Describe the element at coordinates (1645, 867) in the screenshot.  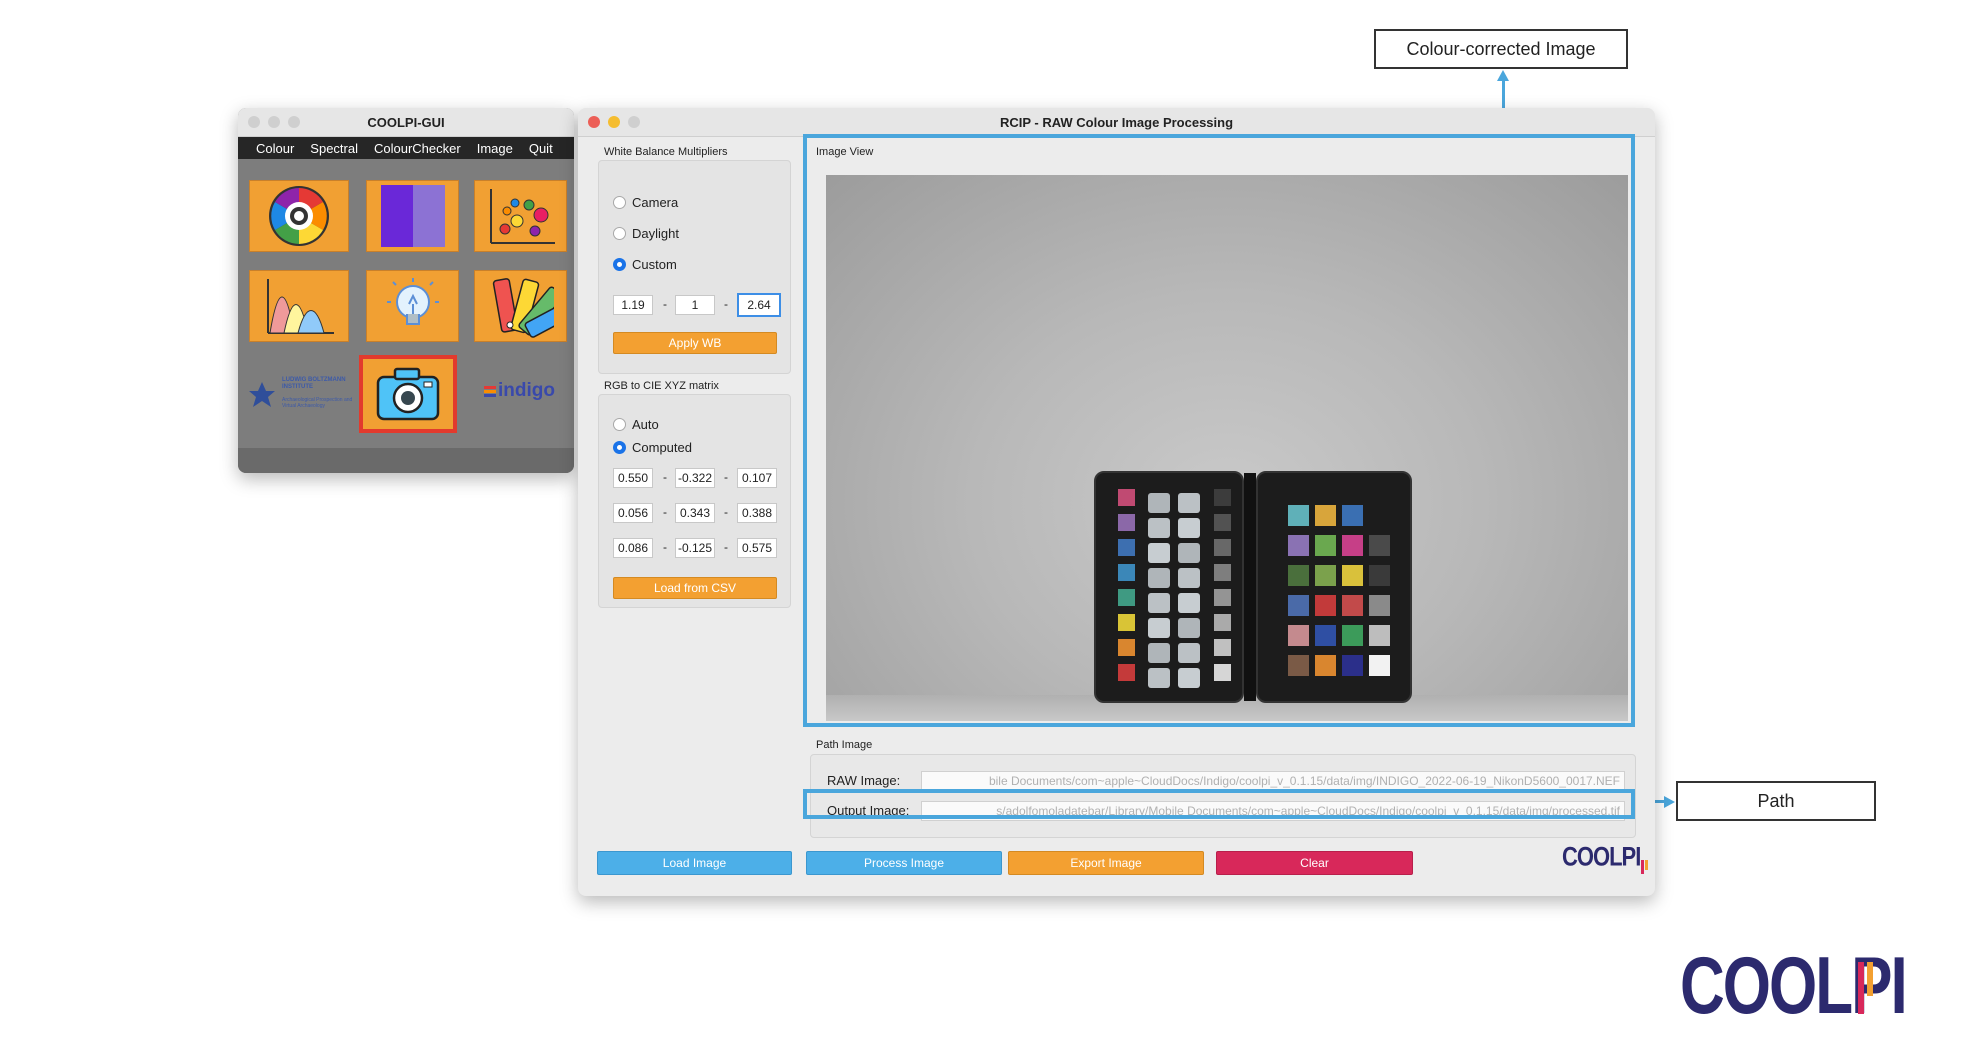
I see `rcip-logo-bars-icon` at that location.